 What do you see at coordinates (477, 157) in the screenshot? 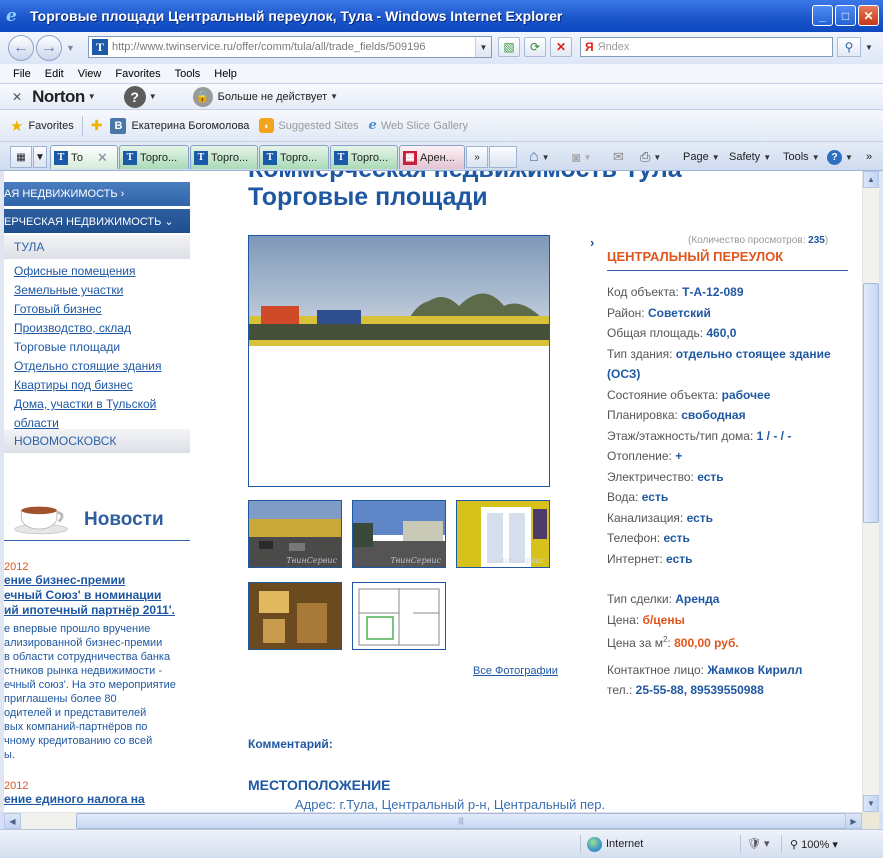
I see `more-tabs-button: »` at bounding box center [477, 157].